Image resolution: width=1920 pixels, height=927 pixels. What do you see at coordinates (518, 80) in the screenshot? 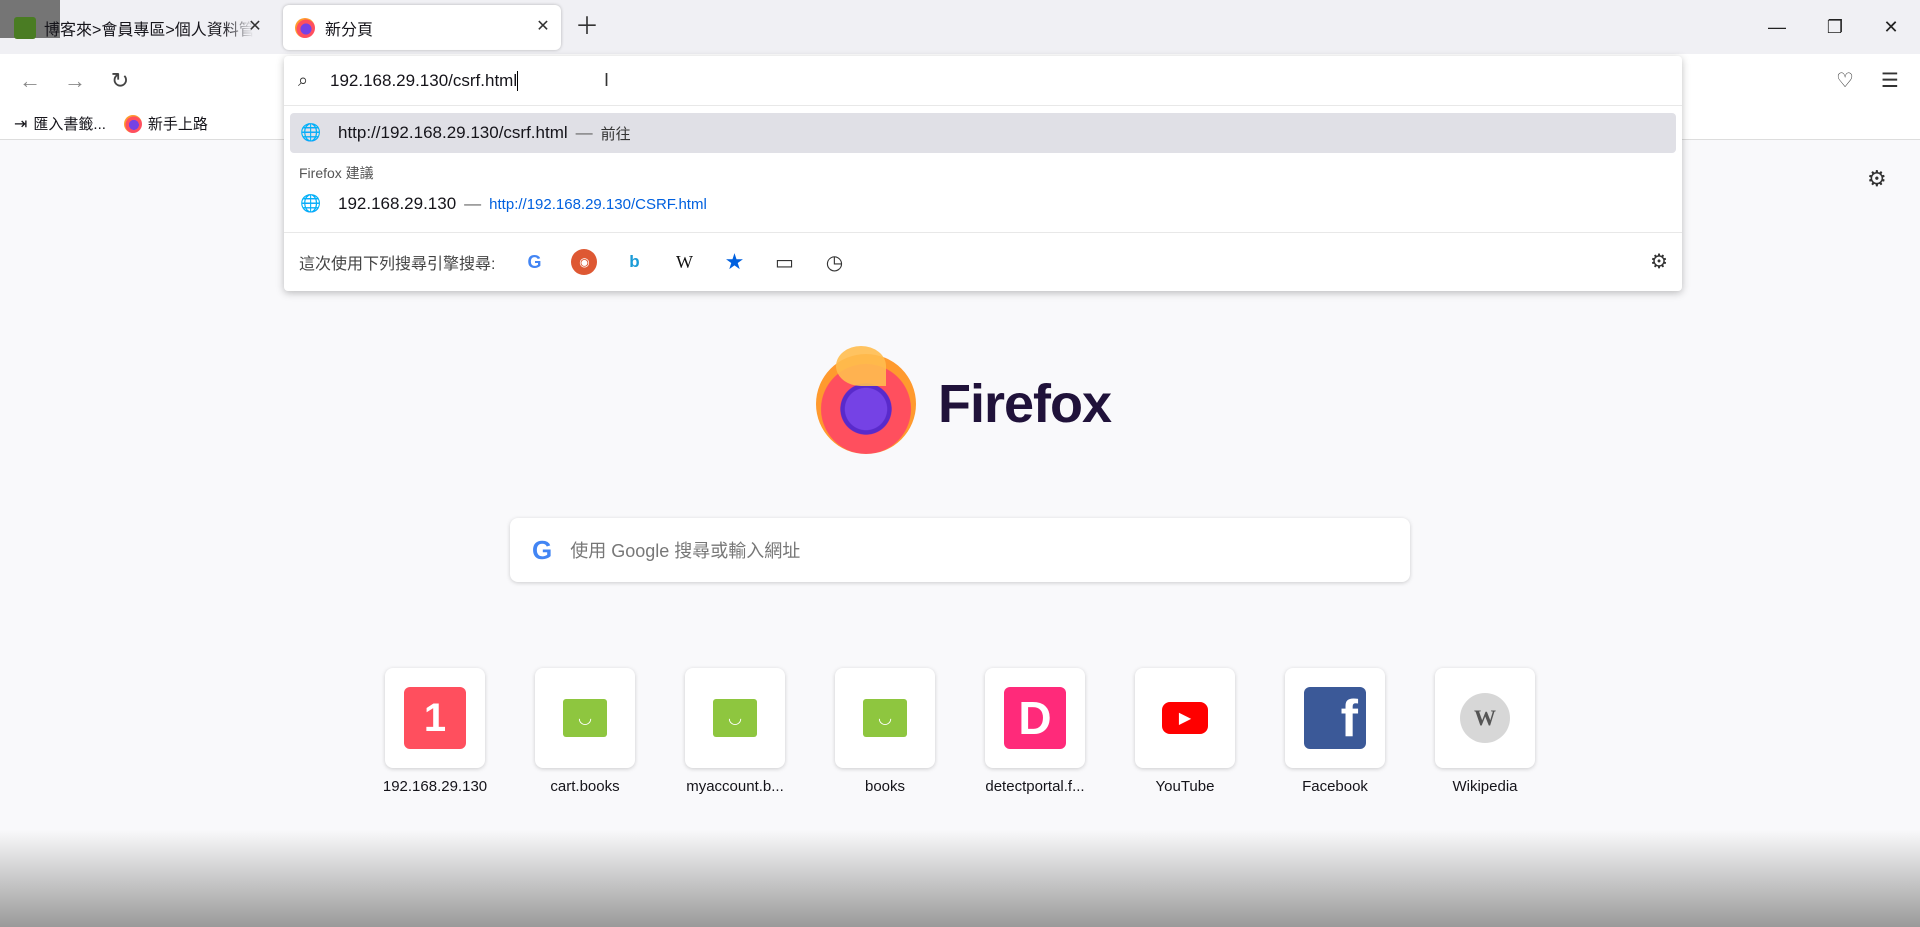
I see `text-caret` at bounding box center [518, 80].